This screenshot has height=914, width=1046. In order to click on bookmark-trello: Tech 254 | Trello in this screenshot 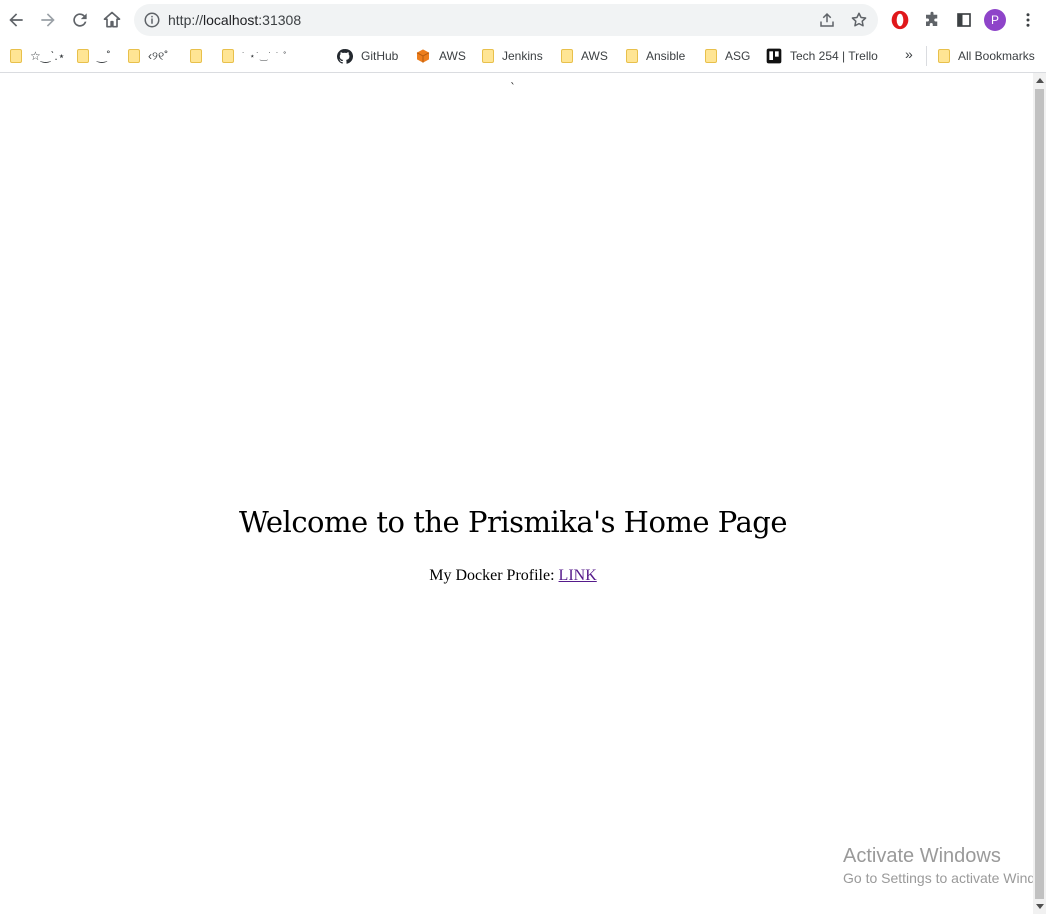, I will do `click(822, 56)`.